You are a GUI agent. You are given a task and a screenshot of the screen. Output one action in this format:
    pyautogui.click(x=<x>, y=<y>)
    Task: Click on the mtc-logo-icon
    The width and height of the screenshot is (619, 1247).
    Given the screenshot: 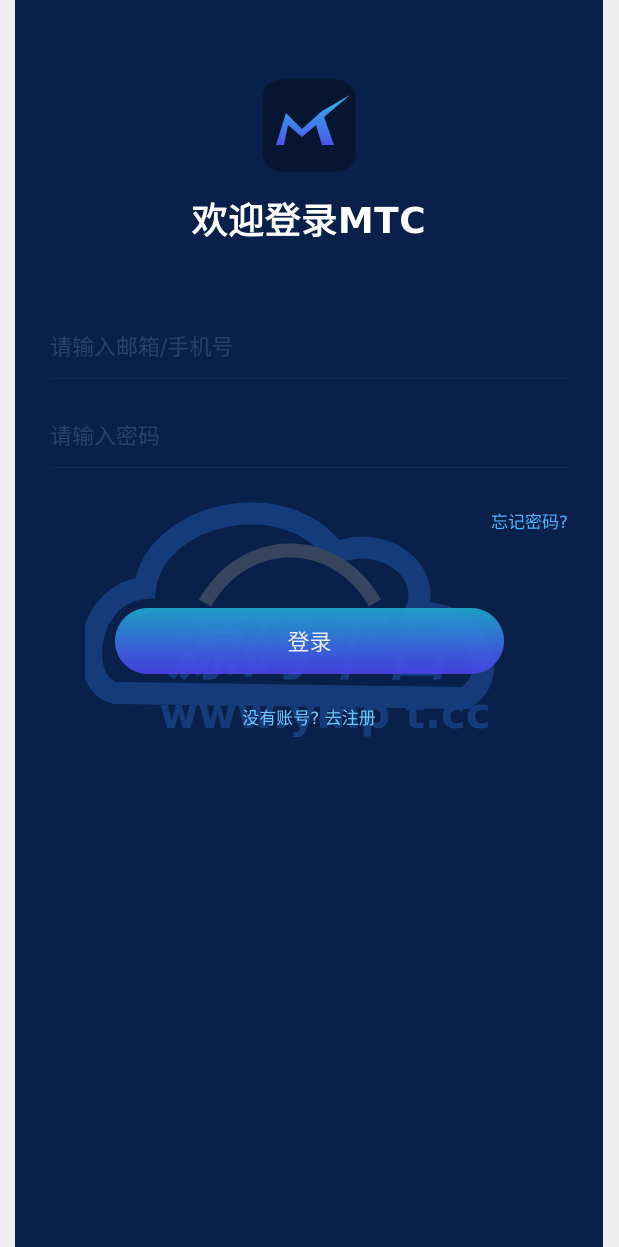 What is the action you would take?
    pyautogui.click(x=313, y=120)
    